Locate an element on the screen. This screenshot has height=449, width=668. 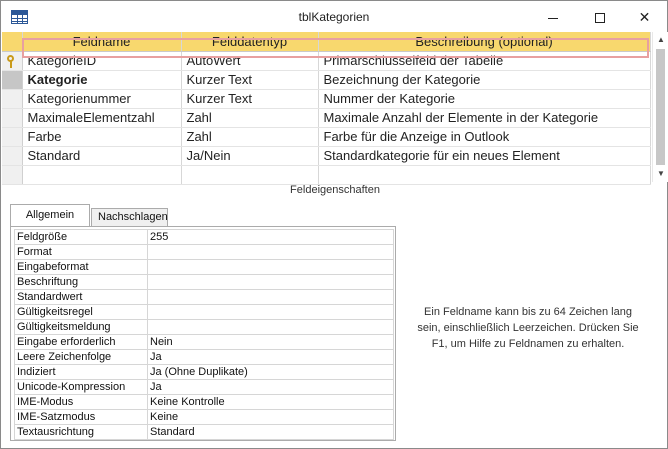
property-label: Textausrichtung is located at coordinates (81, 432).